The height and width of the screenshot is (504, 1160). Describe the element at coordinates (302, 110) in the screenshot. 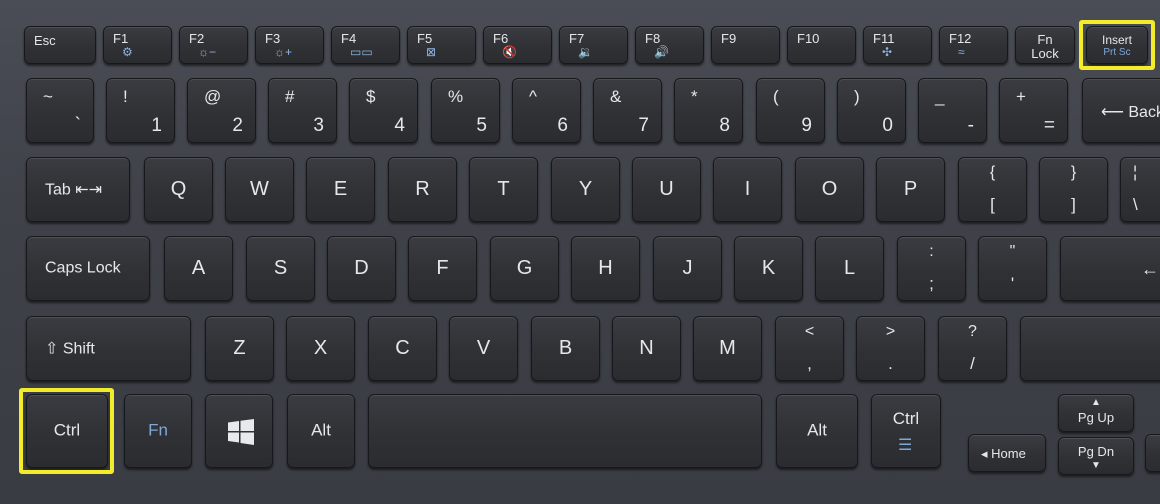

I see `key-3: # 3` at that location.